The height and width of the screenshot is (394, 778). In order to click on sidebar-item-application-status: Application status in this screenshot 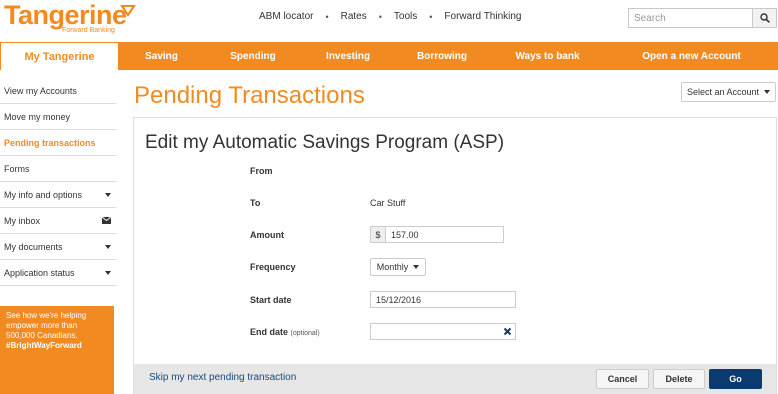, I will do `click(58, 273)`.